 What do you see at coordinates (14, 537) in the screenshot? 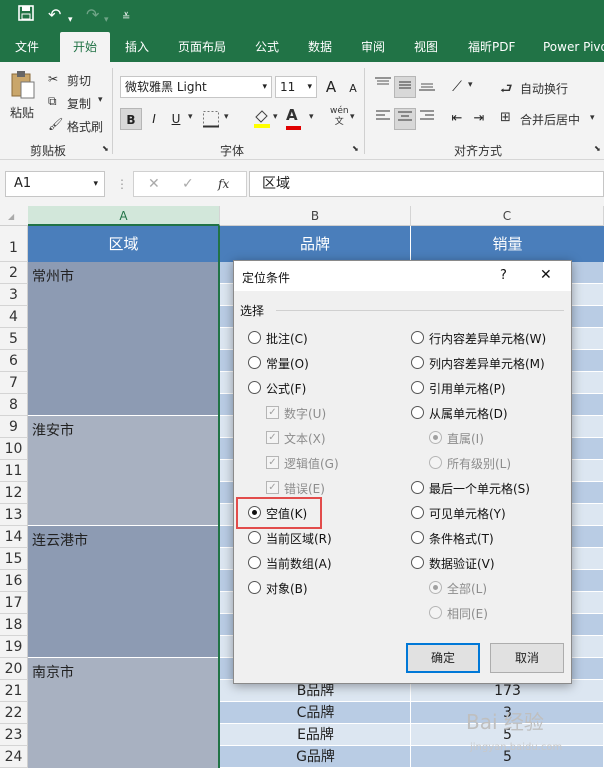
I see `row-header: 14` at bounding box center [14, 537].